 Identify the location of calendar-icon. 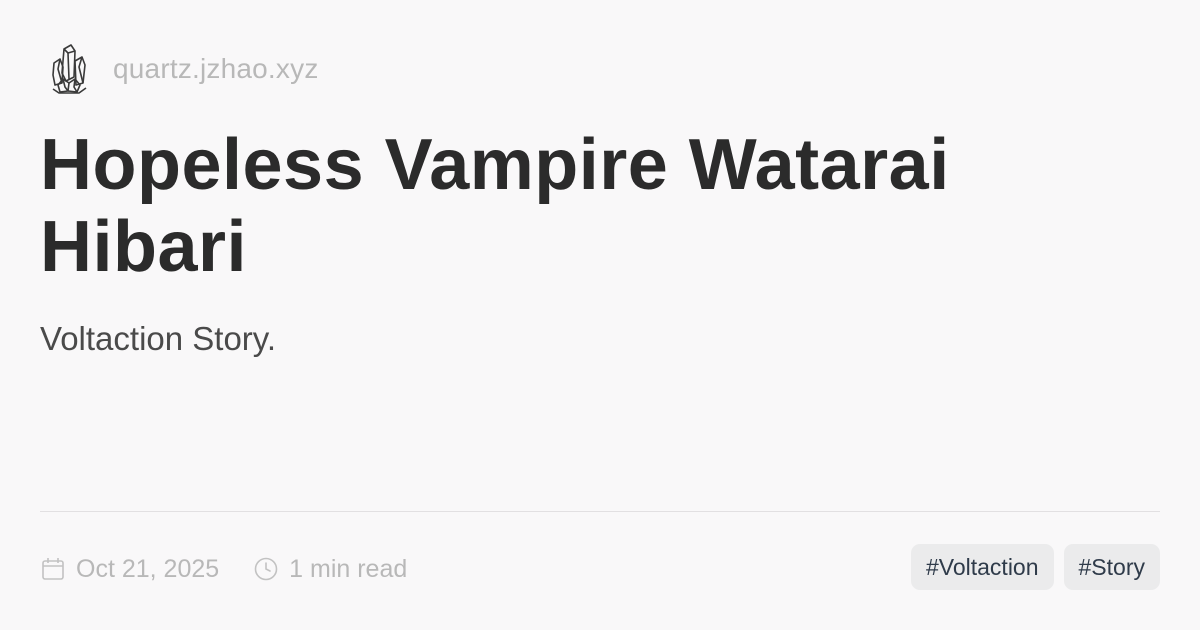
(53, 569).